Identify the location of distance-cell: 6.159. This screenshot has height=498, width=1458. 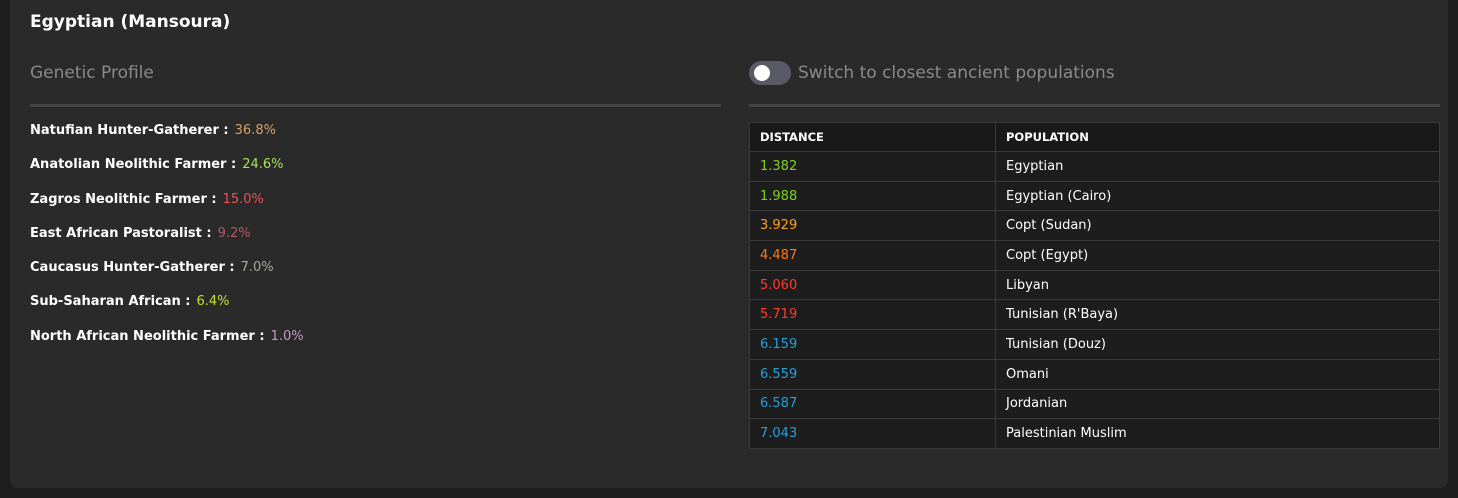
(872, 344).